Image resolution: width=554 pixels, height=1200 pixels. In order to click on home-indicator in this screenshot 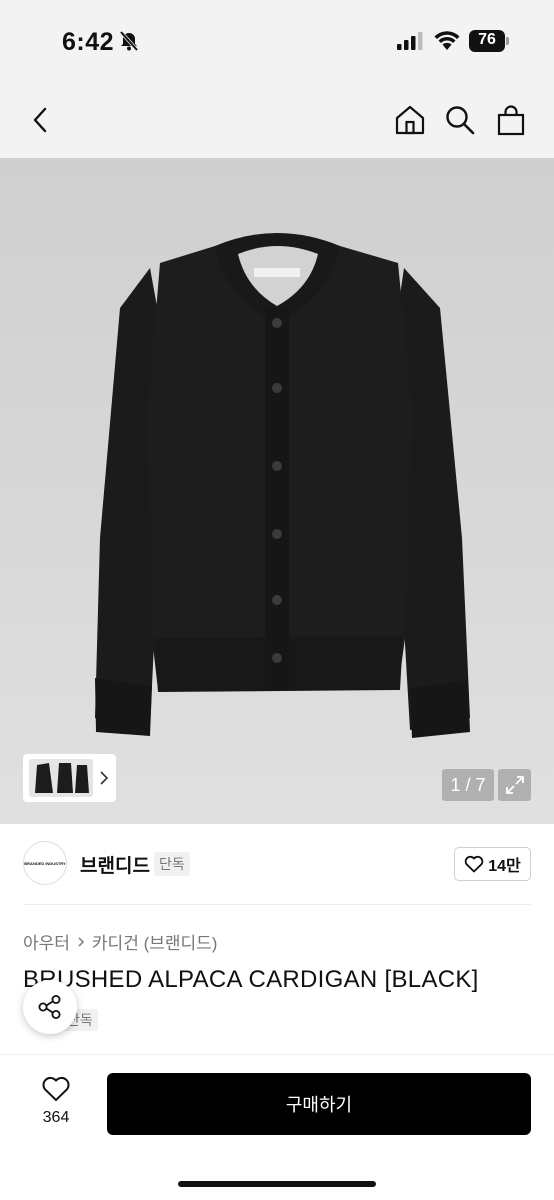, I will do `click(277, 1184)`.